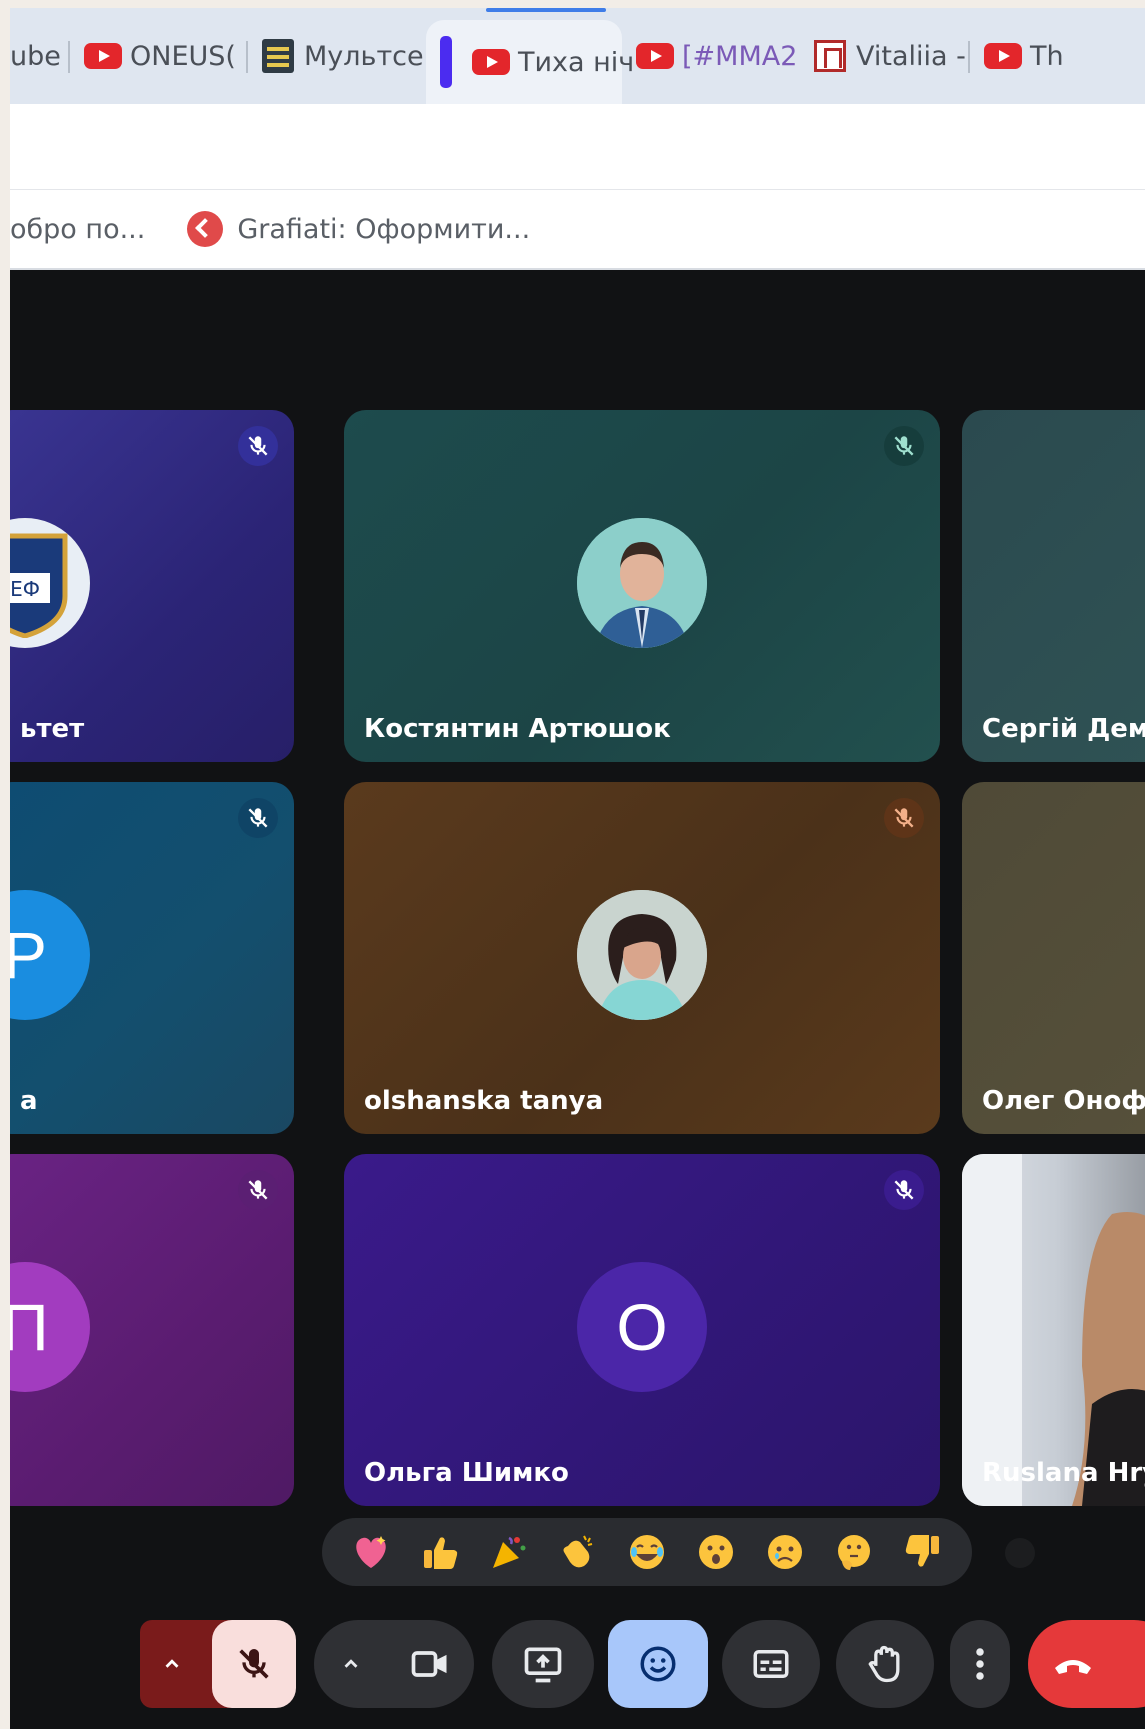 The width and height of the screenshot is (1145, 1729). What do you see at coordinates (1047, 56) in the screenshot?
I see `tab-label: Th` at bounding box center [1047, 56].